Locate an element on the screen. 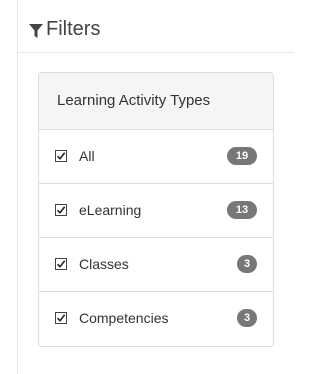  checkbox-classes is located at coordinates (61, 264).